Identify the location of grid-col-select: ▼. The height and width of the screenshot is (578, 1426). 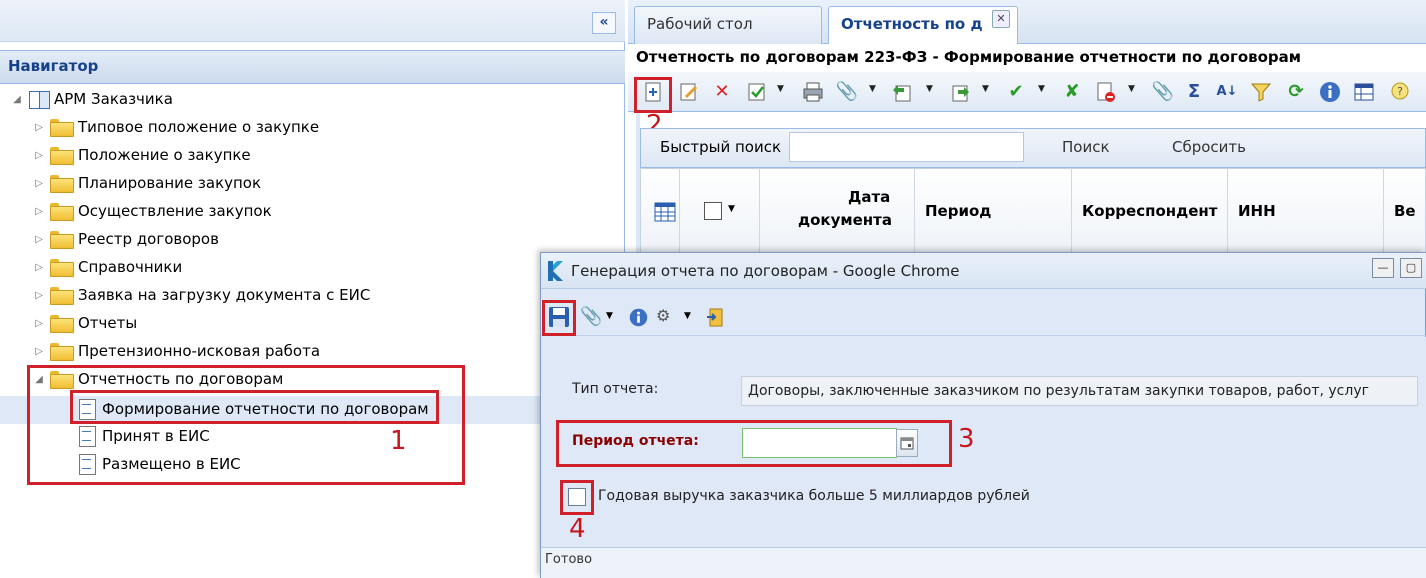
(720, 211).